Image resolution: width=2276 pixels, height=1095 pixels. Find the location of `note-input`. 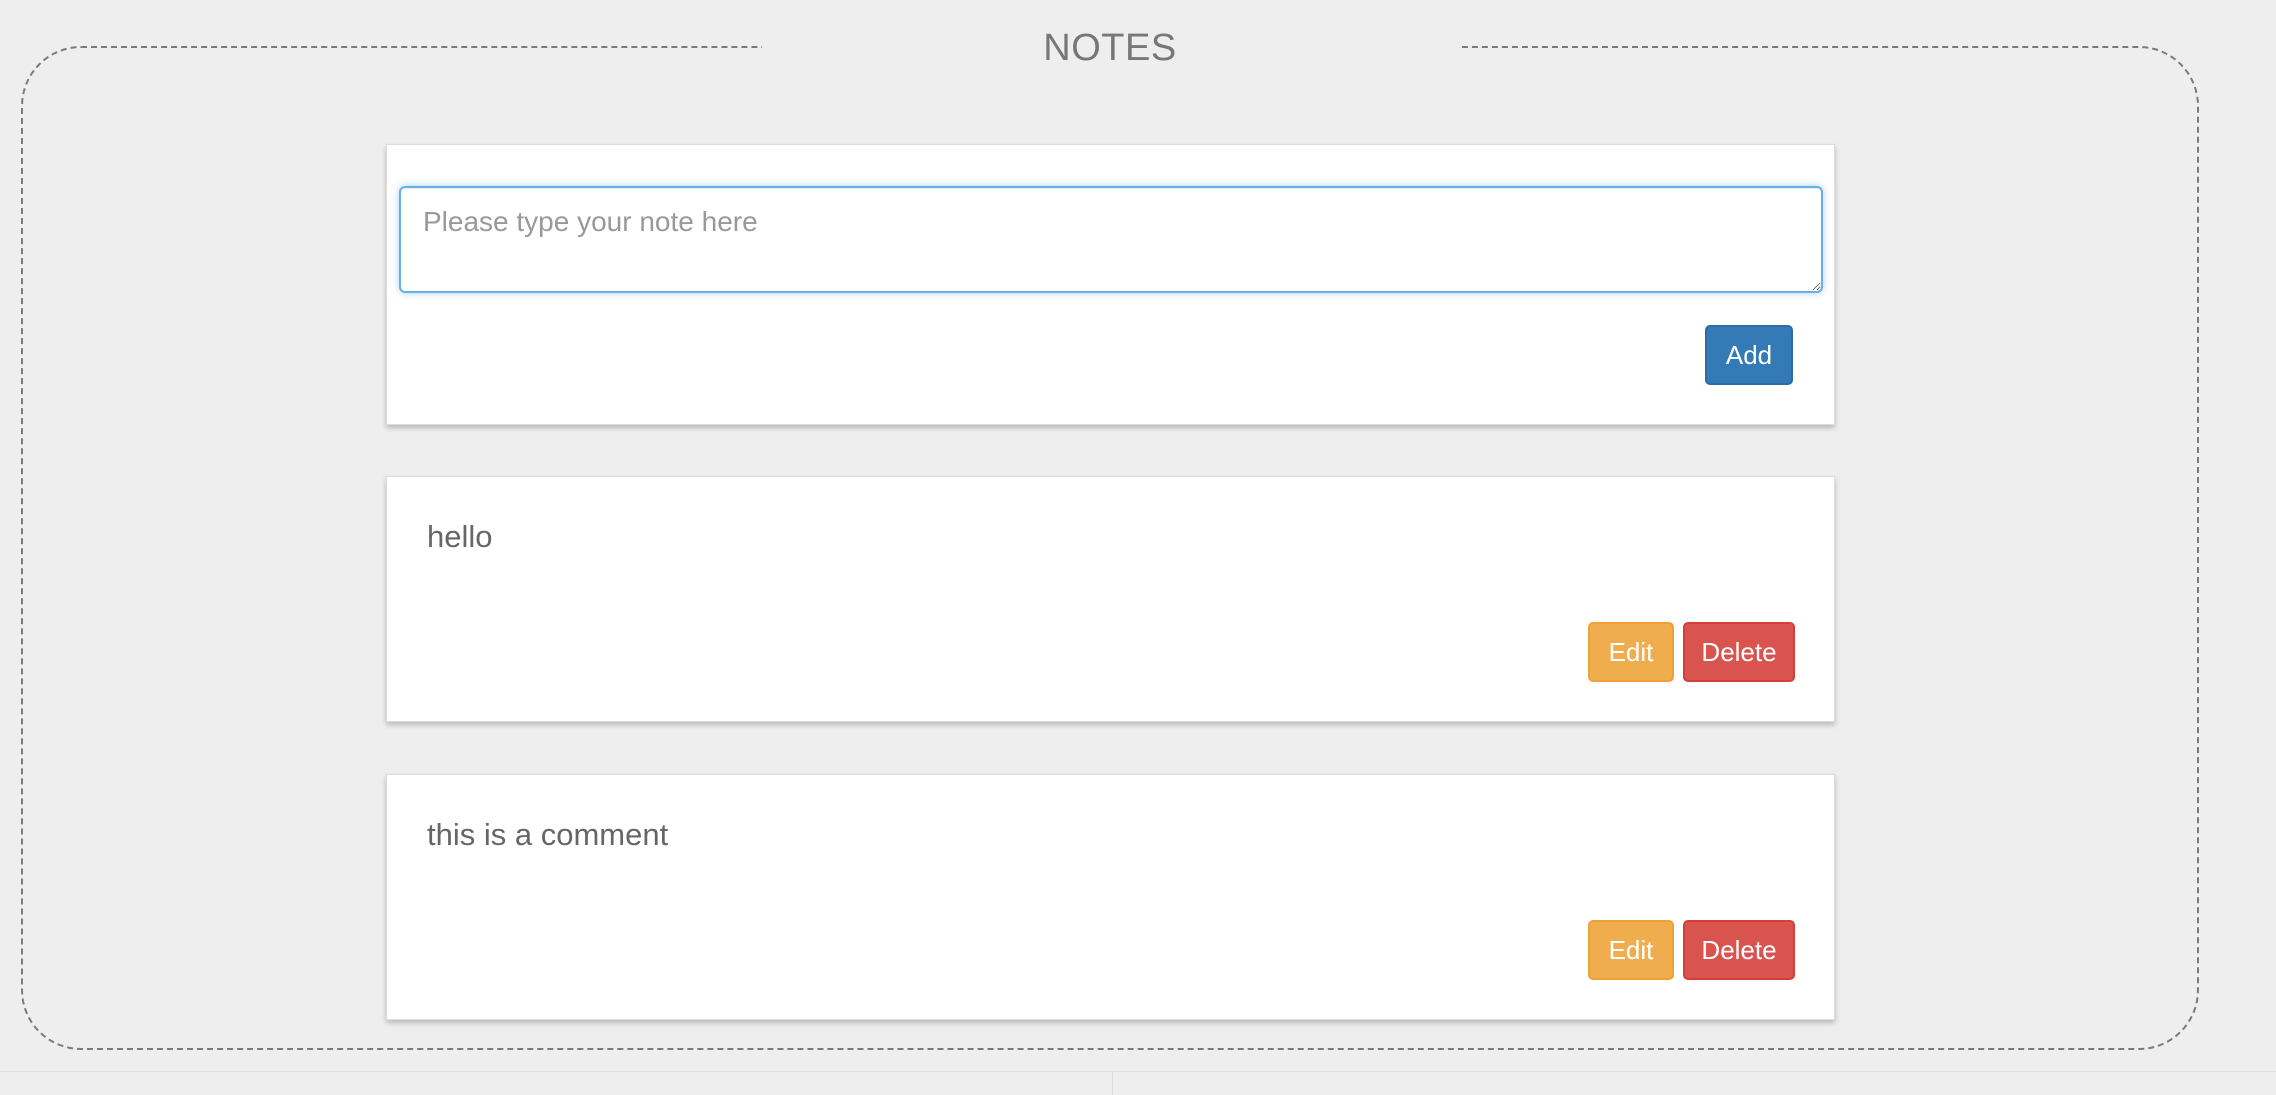

note-input is located at coordinates (1111, 239).